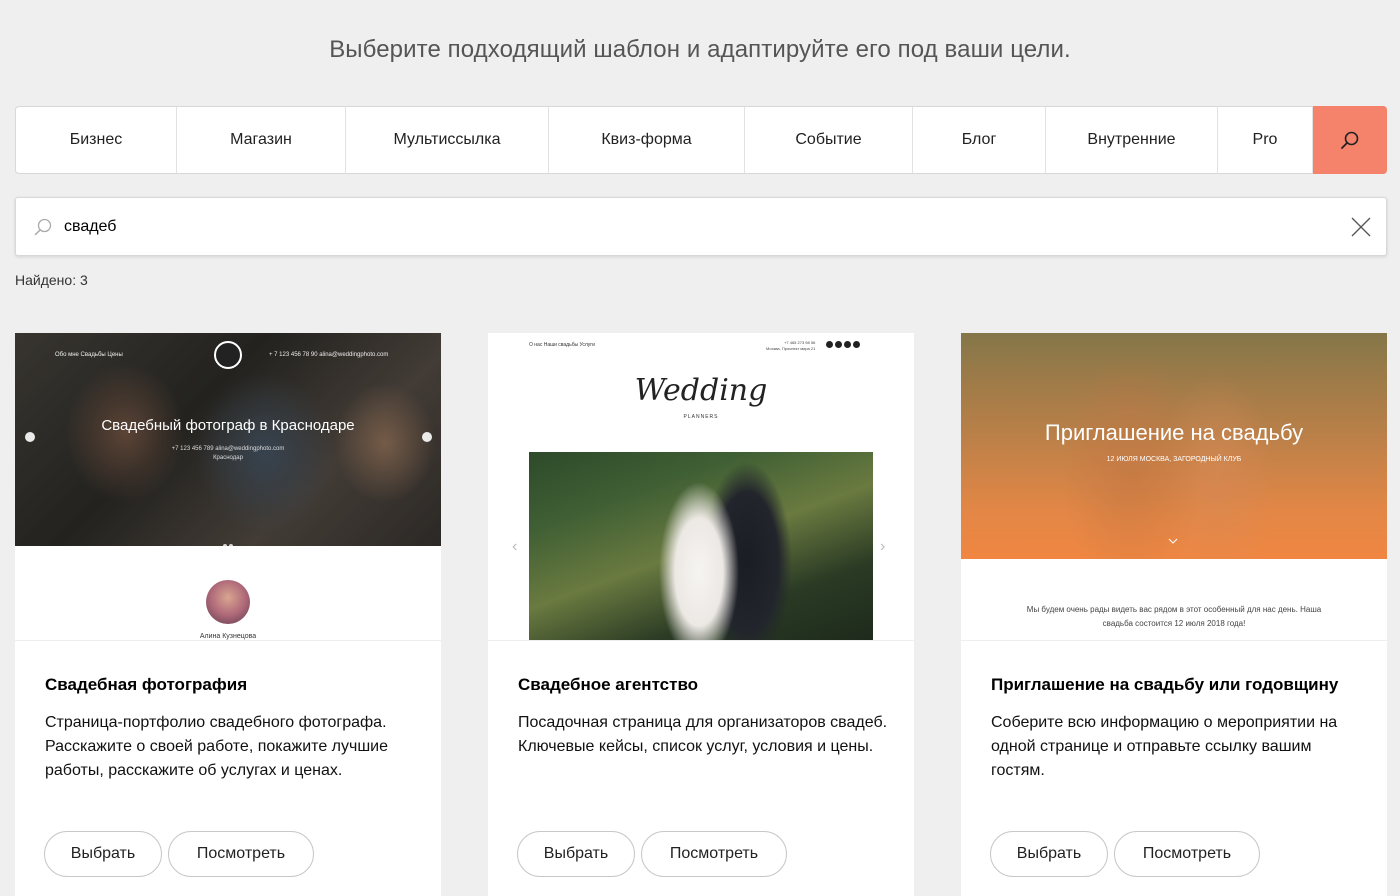 The width and height of the screenshot is (1400, 896). Describe the element at coordinates (829, 140) in the screenshot. I see `tab-event: Событие` at that location.